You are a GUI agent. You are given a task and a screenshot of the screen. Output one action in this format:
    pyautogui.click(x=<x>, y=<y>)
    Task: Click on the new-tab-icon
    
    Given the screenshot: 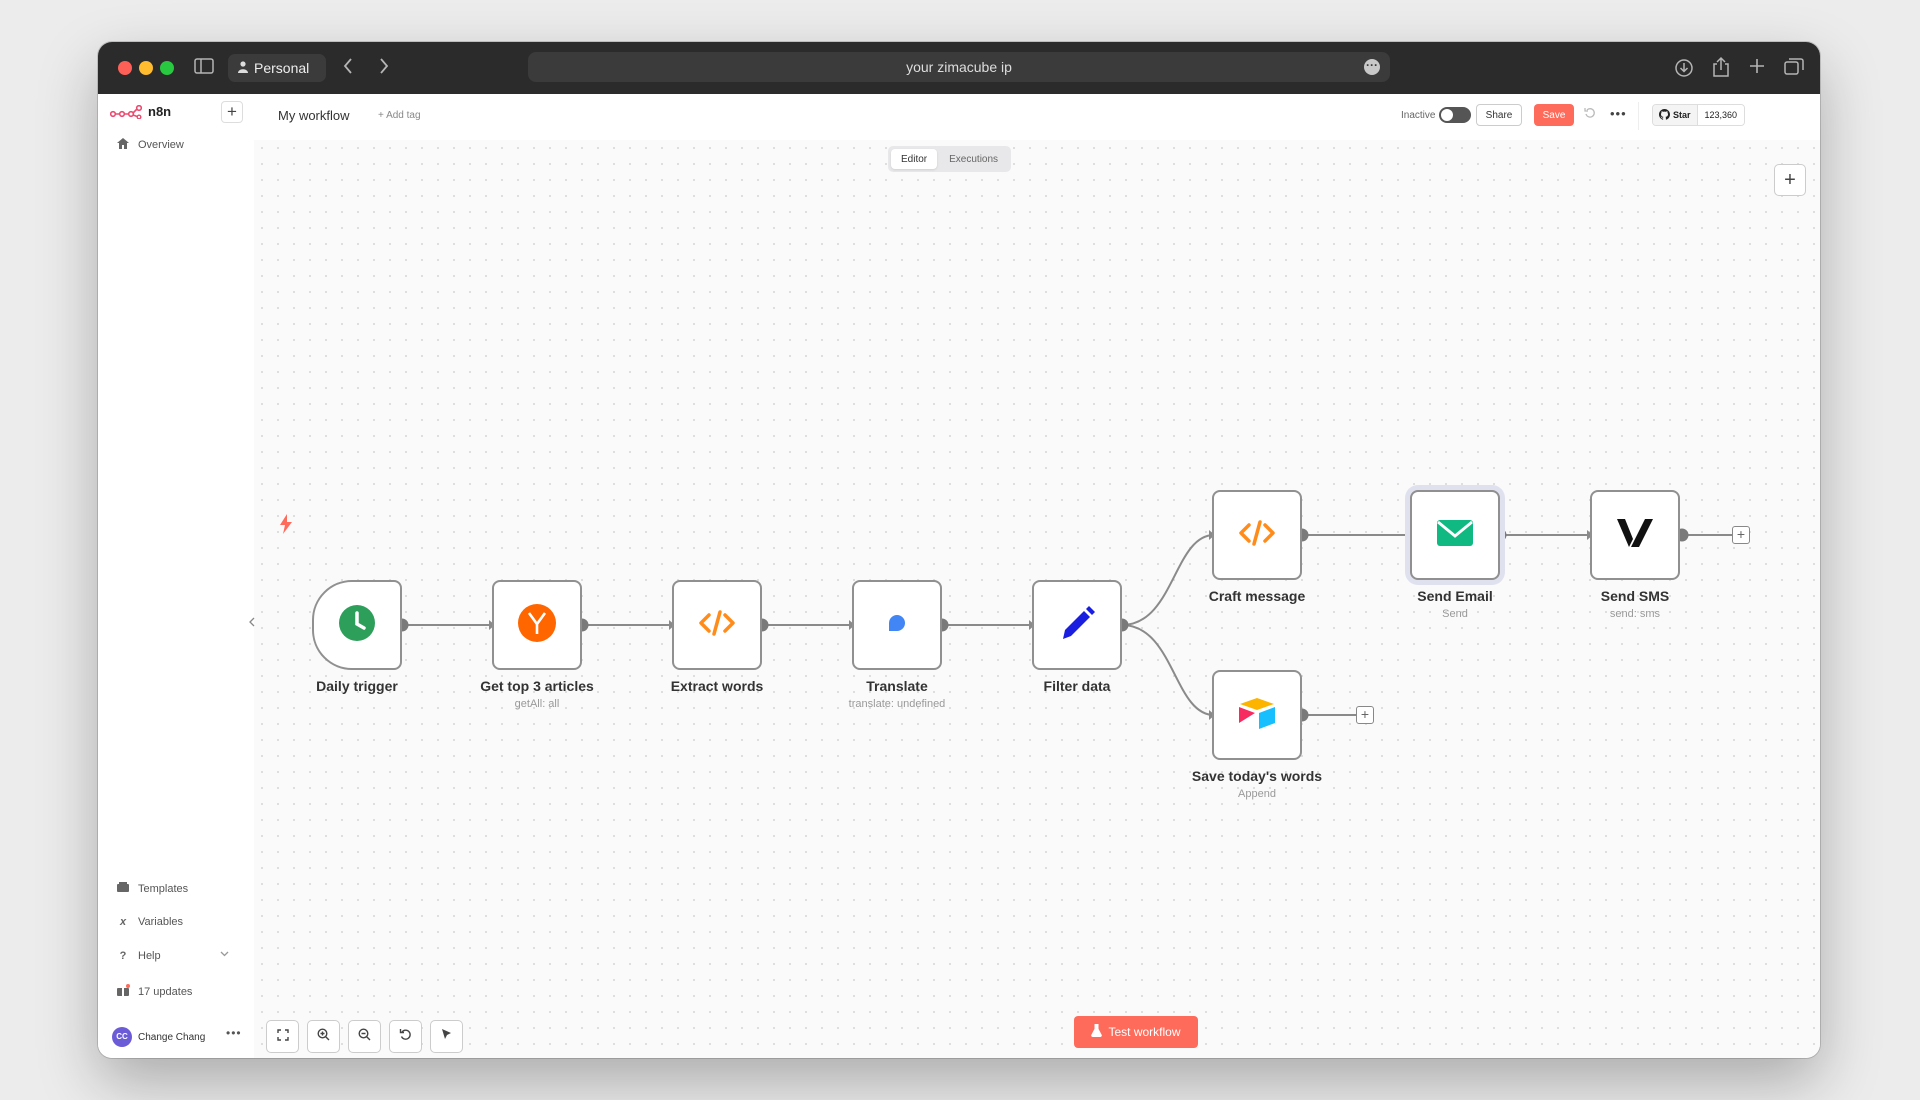 What is the action you would take?
    pyautogui.click(x=1757, y=68)
    